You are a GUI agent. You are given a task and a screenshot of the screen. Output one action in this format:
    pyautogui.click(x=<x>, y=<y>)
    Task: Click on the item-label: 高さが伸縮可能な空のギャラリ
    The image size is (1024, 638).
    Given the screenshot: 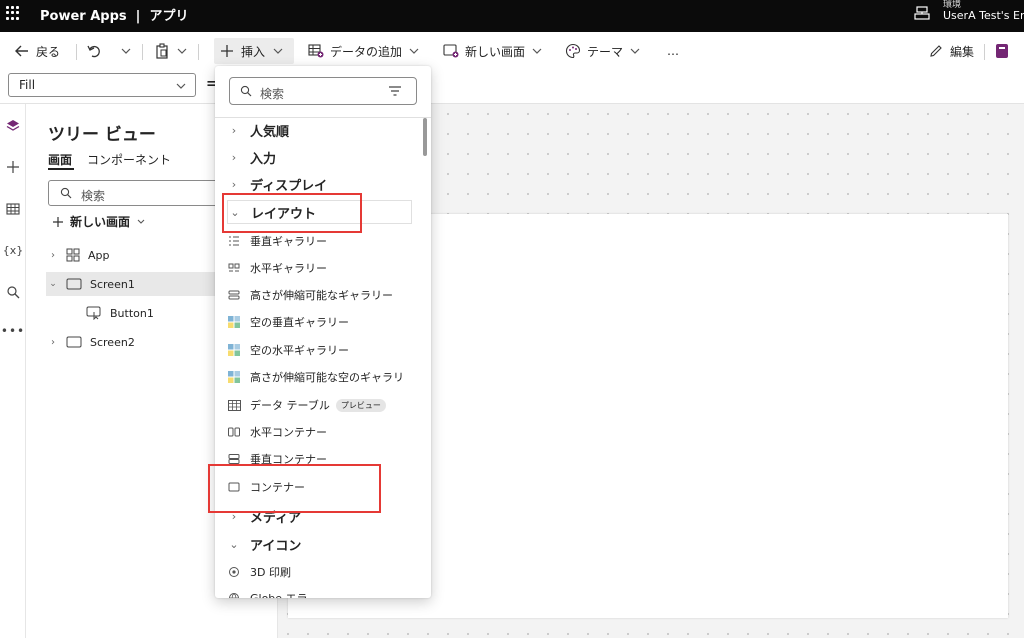 What is the action you would take?
    pyautogui.click(x=327, y=377)
    